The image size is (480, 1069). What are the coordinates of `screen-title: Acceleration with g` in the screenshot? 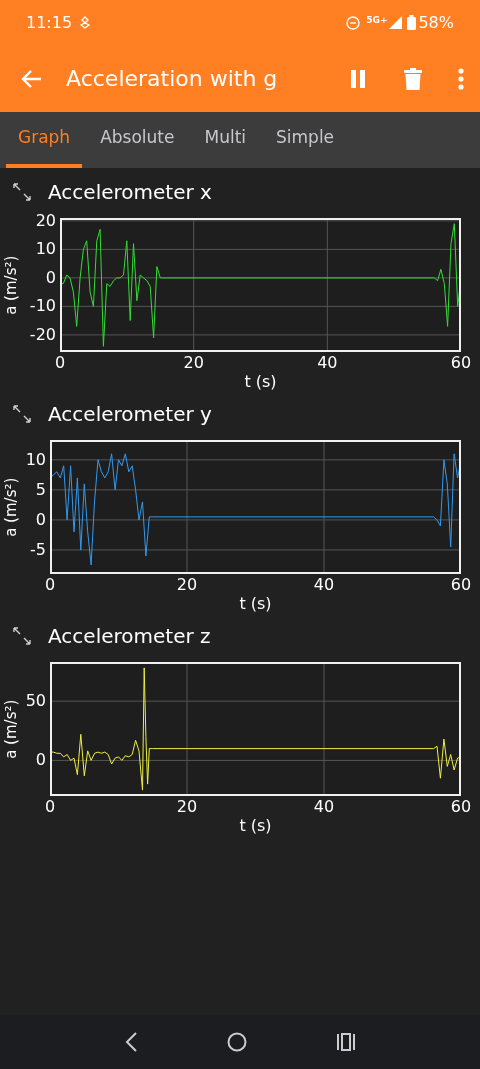 It's located at (172, 79).